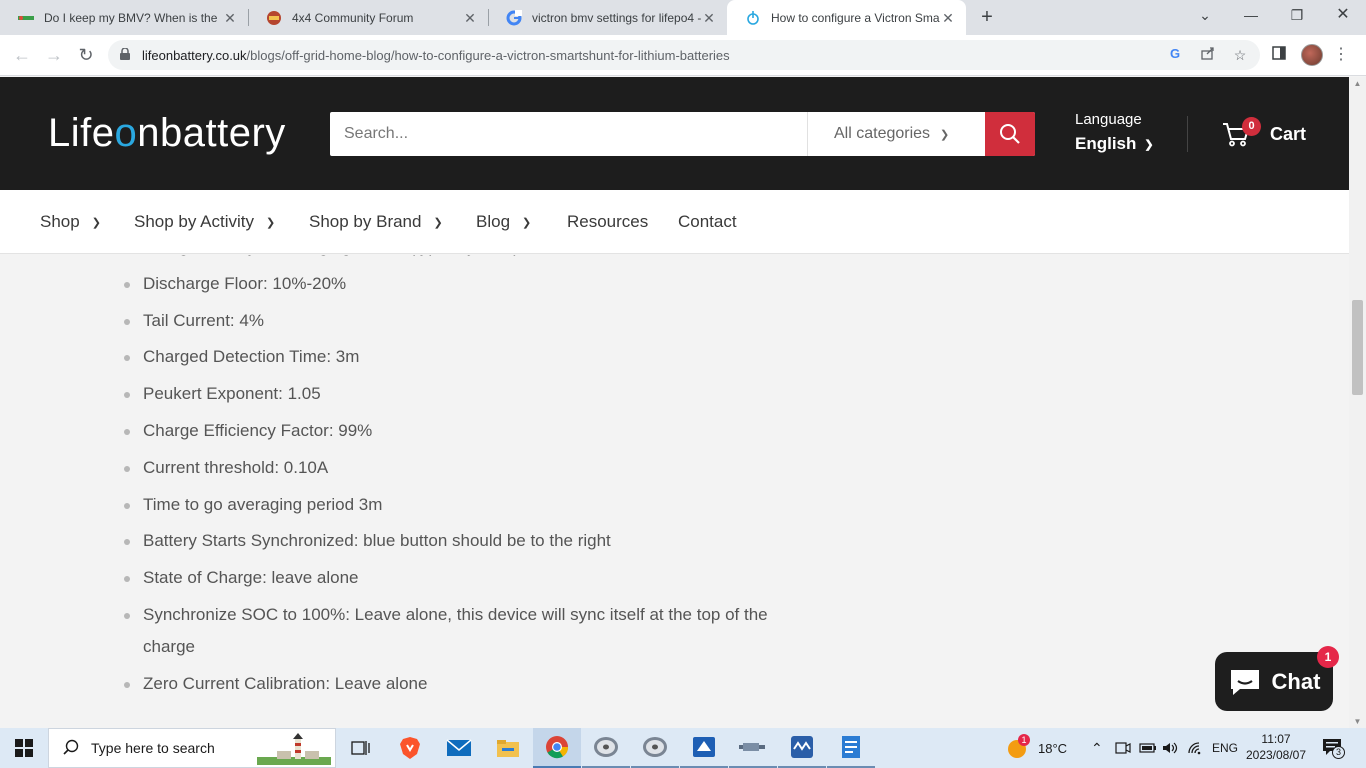  Describe the element at coordinates (882, 133) in the screenshot. I see `category-select-label: All categories` at that location.